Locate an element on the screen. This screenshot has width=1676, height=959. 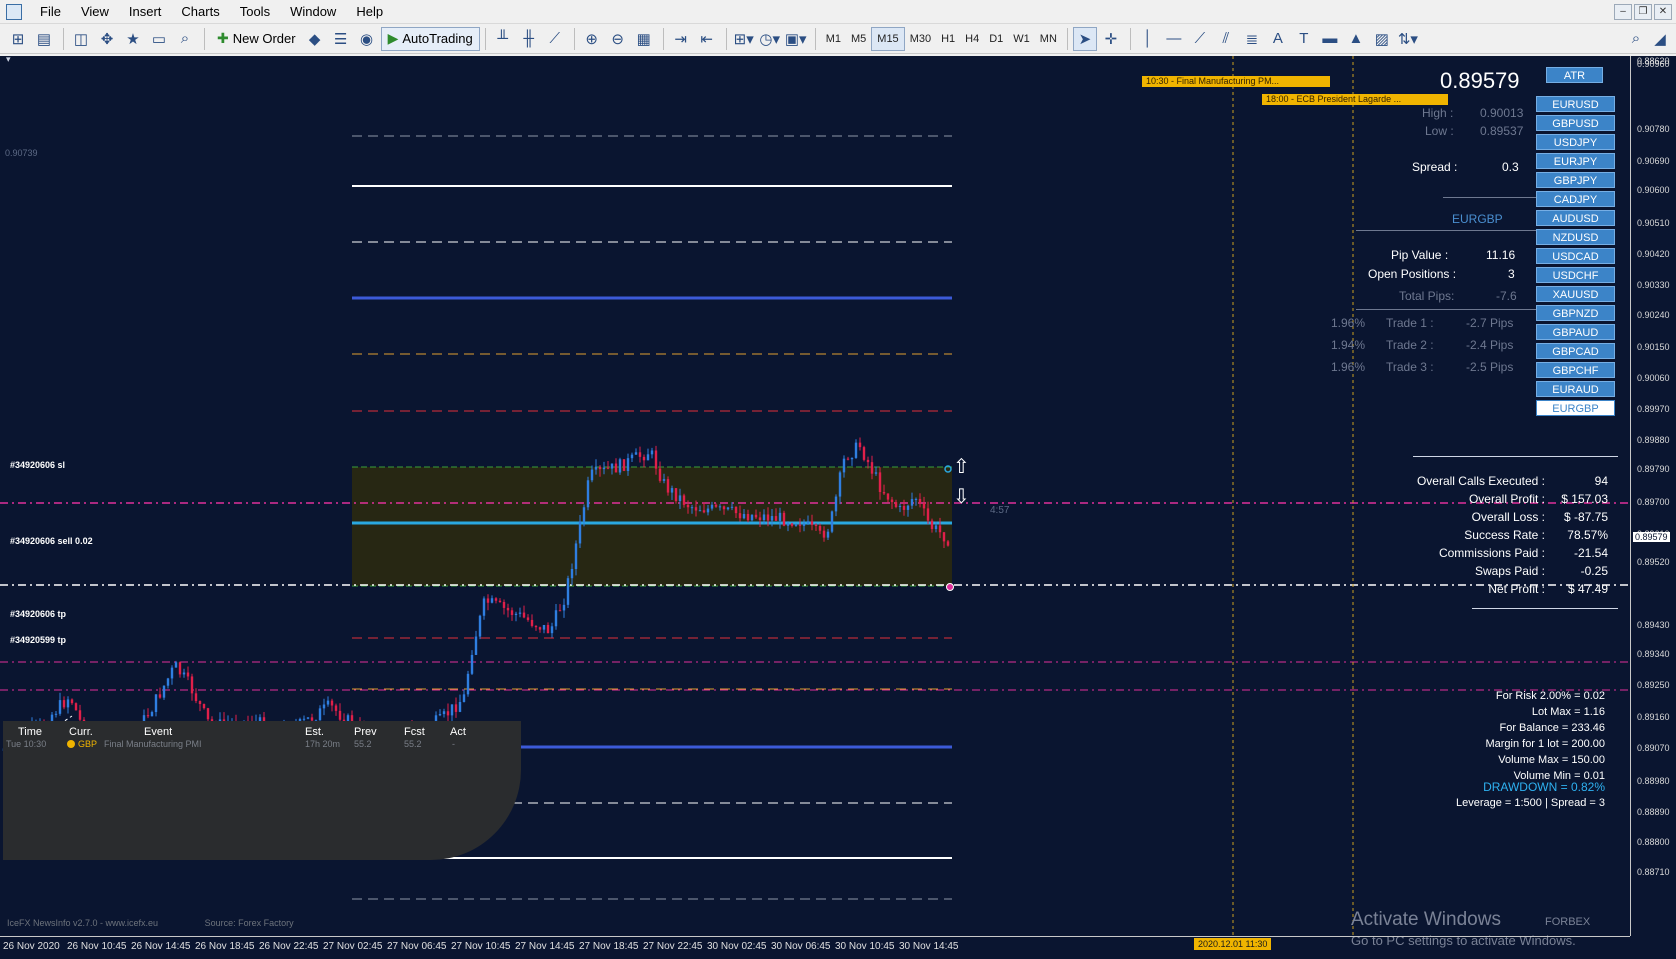
symbol-button-eurusd: EURUSD is located at coordinates (1575, 104).